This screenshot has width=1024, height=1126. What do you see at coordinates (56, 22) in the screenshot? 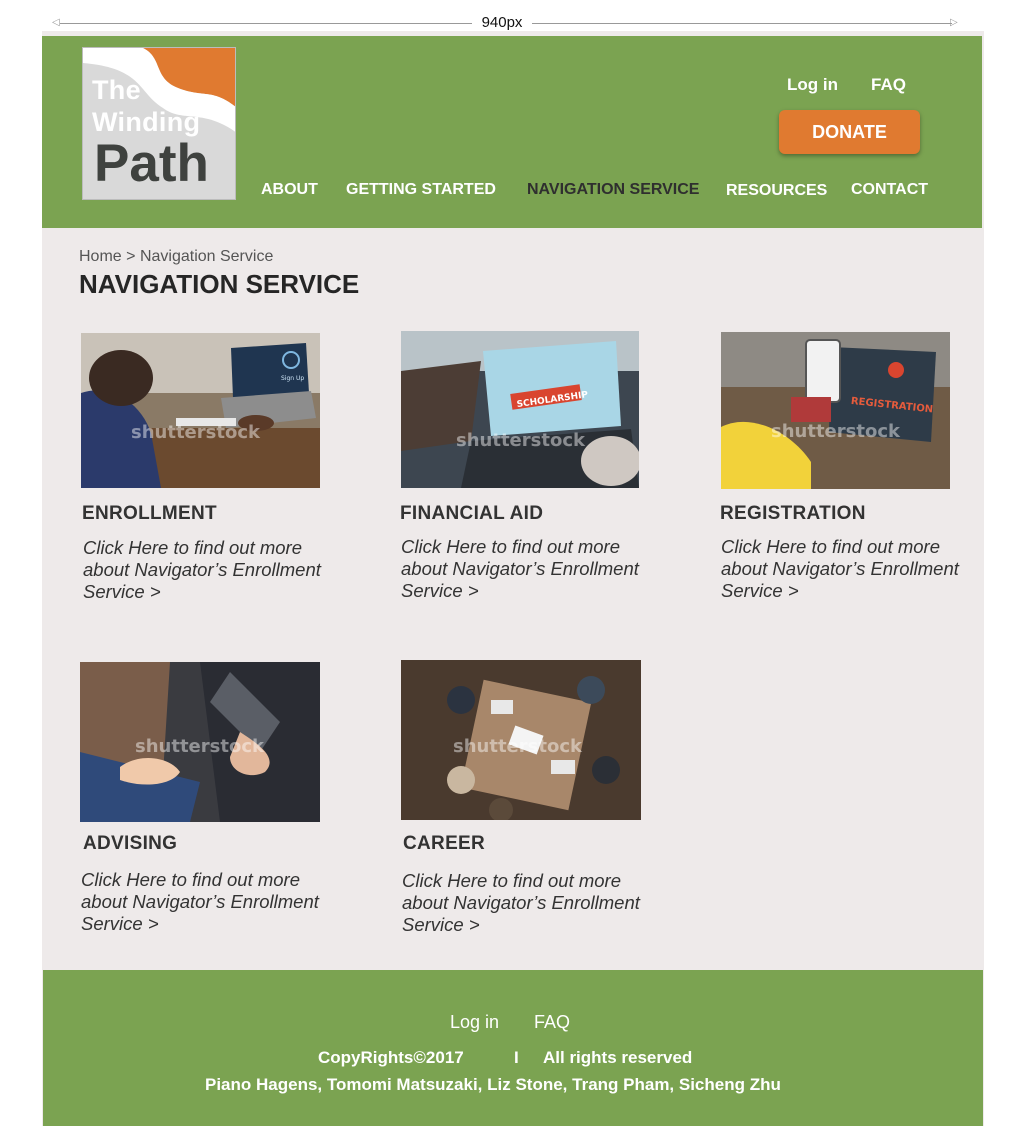
I see `ruler-left-arrow-icon: ◁` at bounding box center [56, 22].